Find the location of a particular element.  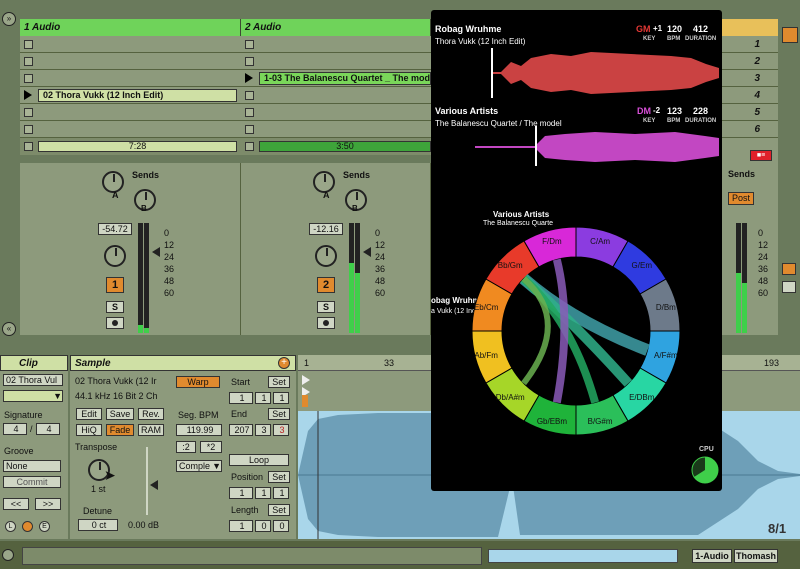

scene-launch: 2 is located at coordinates (750, 61).